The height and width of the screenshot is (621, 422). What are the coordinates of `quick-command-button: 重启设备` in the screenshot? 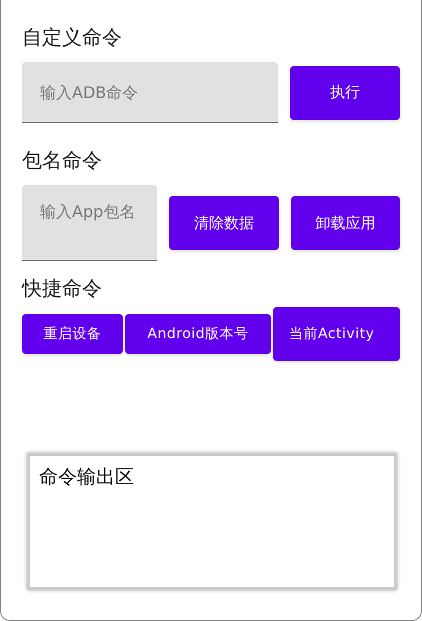 It's located at (72, 334).